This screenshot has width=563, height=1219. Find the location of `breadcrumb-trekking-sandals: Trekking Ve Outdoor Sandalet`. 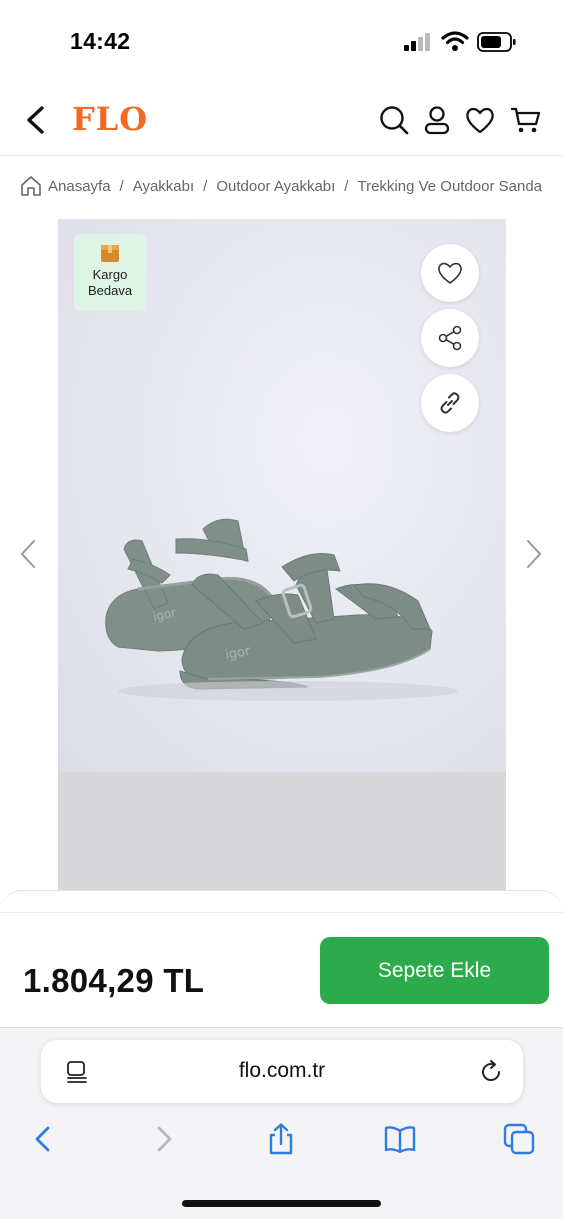

breadcrumb-trekking-sandals: Trekking Ve Outdoor Sandalet is located at coordinates (450, 186).